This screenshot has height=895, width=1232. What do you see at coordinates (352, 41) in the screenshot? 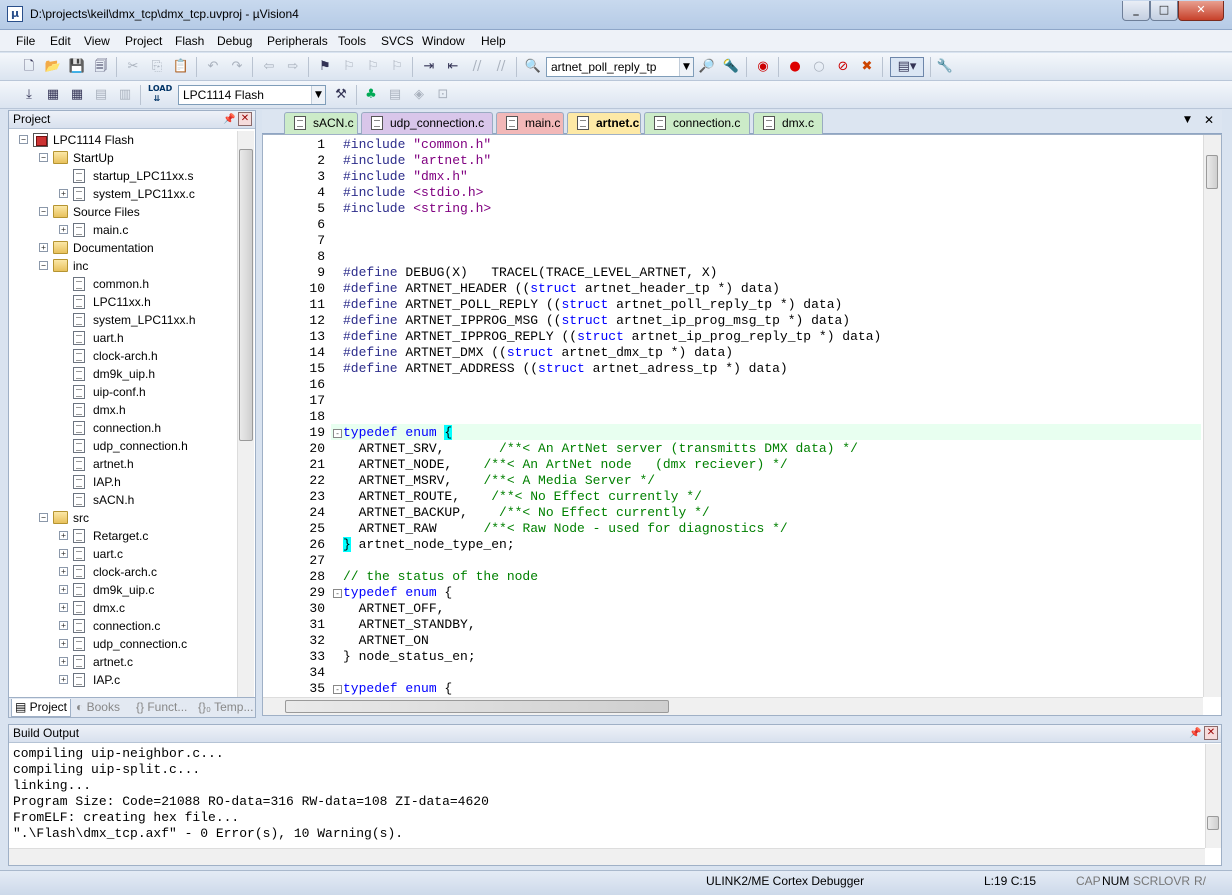
I see `menu-tools: Tools` at bounding box center [352, 41].